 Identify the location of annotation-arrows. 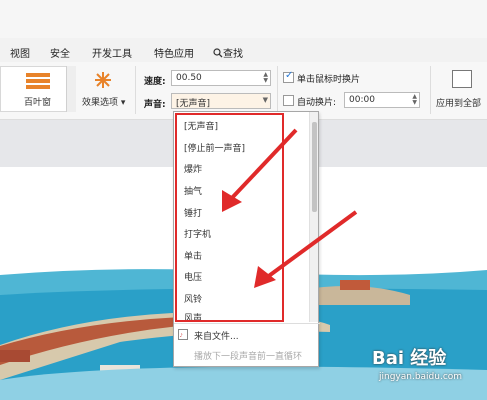
(290, 208).